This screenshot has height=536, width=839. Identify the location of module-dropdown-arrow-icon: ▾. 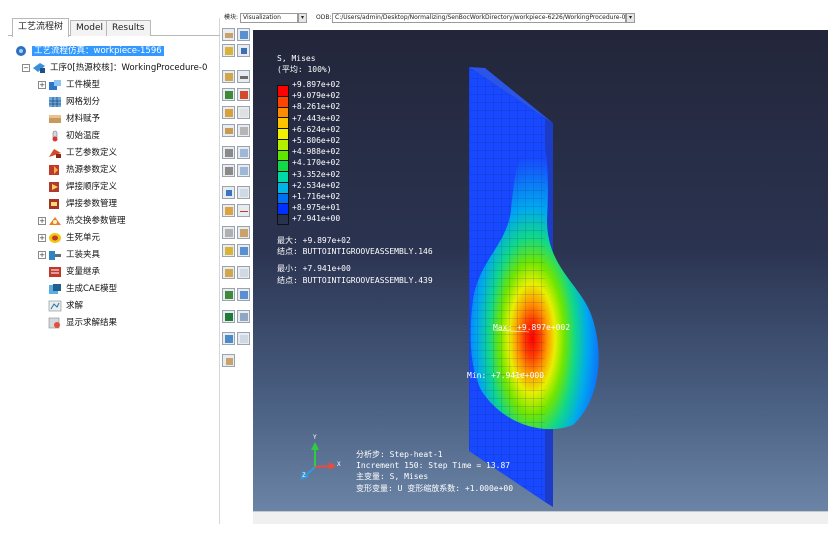
(302, 18).